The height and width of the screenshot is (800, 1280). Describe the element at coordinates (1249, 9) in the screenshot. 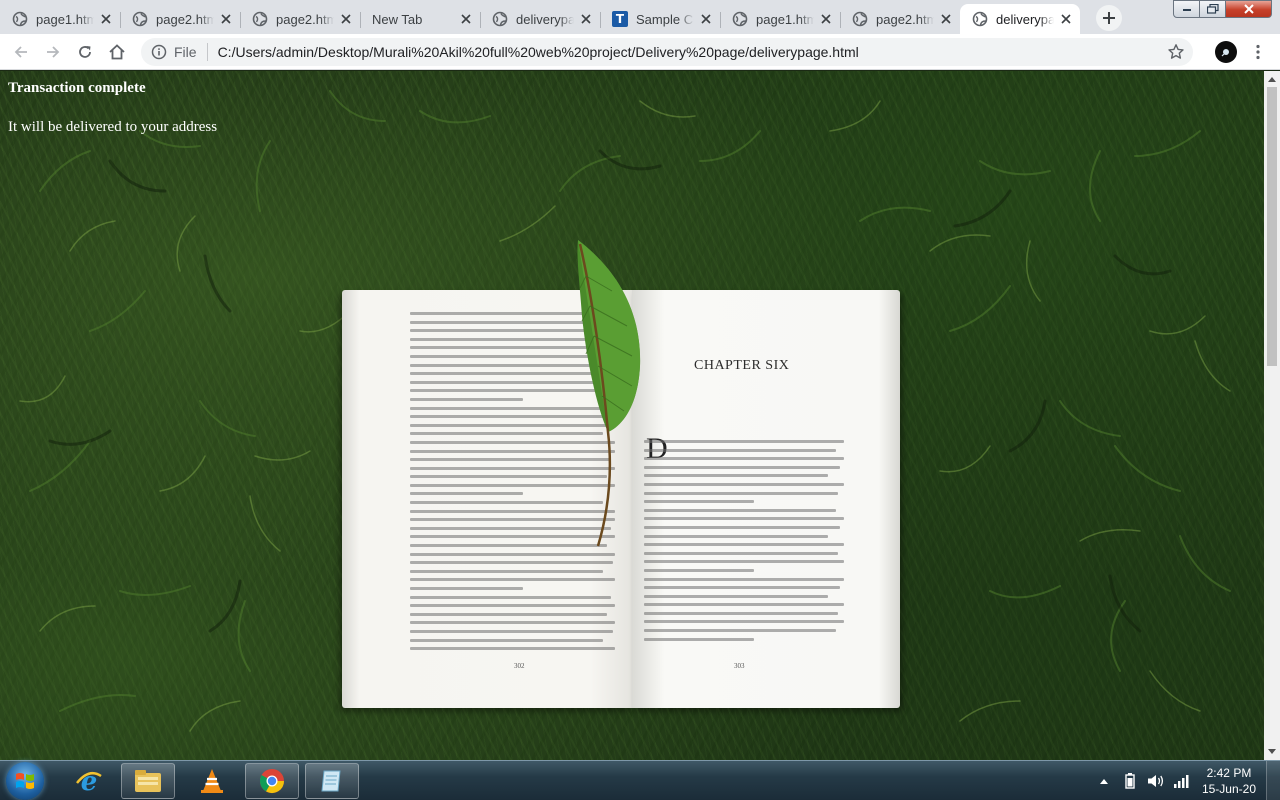

I see `close-window-button` at that location.